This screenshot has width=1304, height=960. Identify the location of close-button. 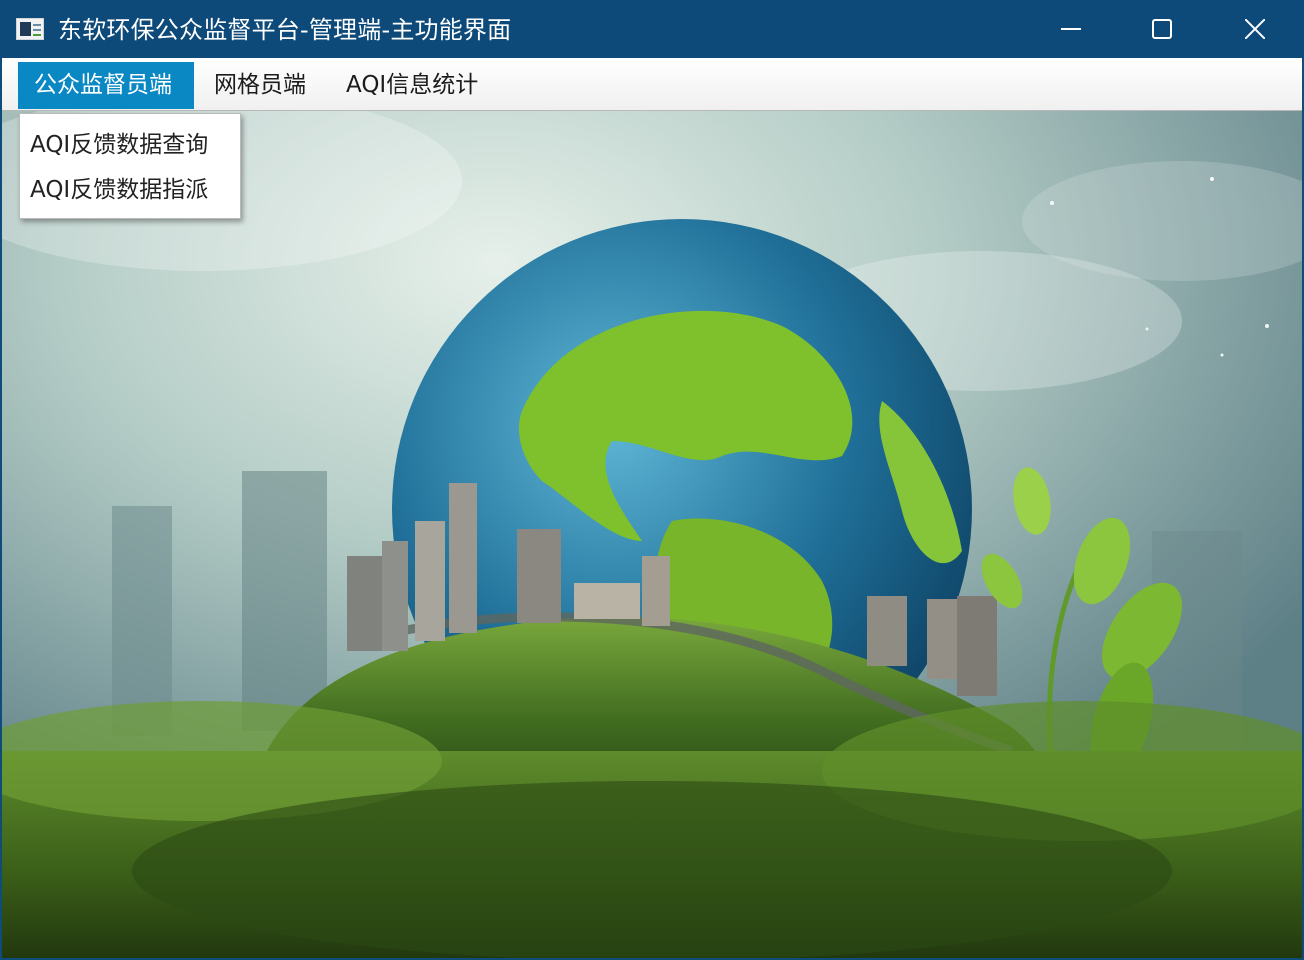
(1255, 29).